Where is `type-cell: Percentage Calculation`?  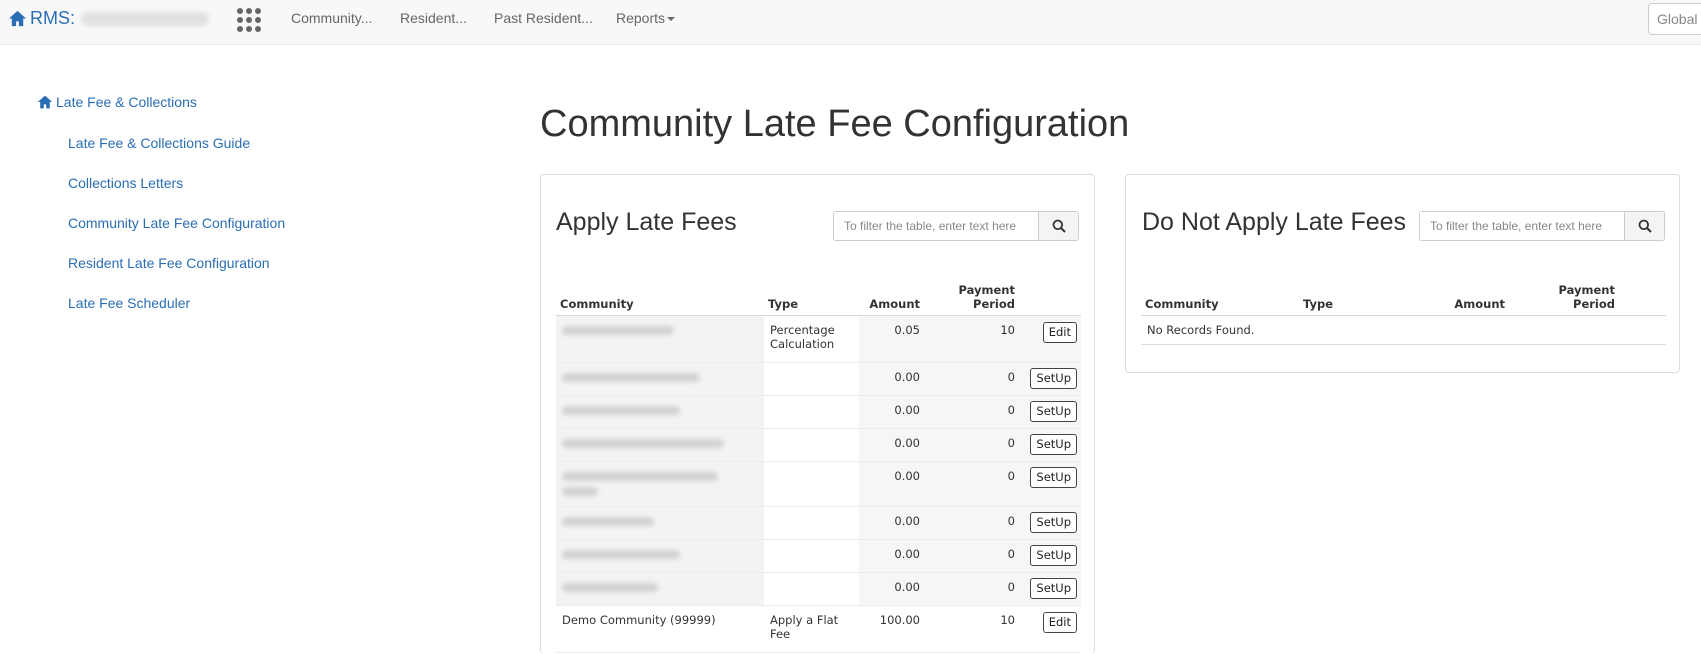 type-cell: Percentage Calculation is located at coordinates (811, 339).